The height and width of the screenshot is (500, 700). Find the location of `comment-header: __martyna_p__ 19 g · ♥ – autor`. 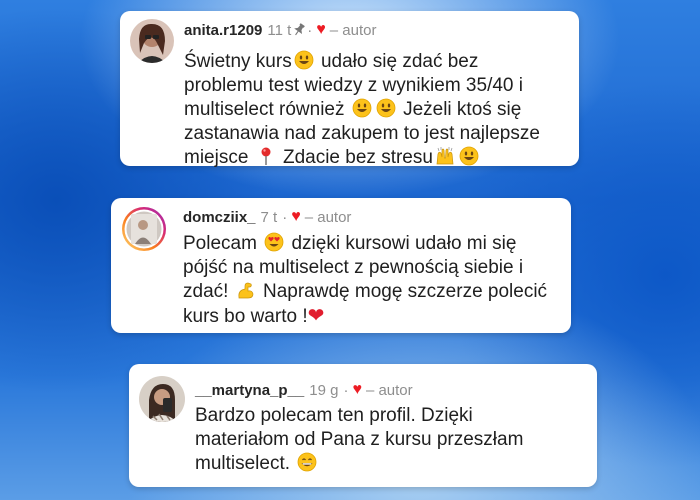

comment-header: __martyna_p__ 19 g · ♥ – autor is located at coordinates (304, 390).